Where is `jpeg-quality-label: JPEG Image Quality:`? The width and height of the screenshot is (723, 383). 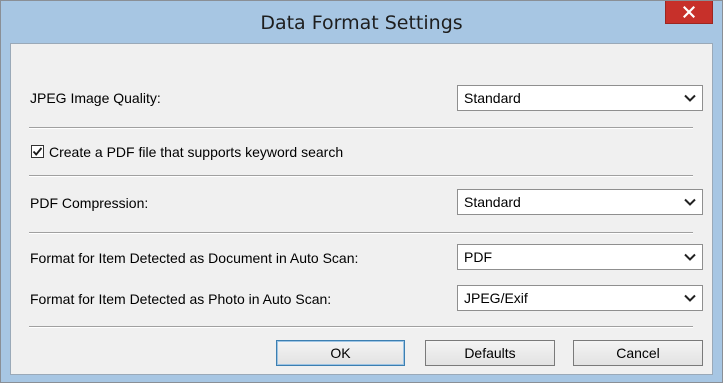 jpeg-quality-label: JPEG Image Quality: is located at coordinates (95, 98).